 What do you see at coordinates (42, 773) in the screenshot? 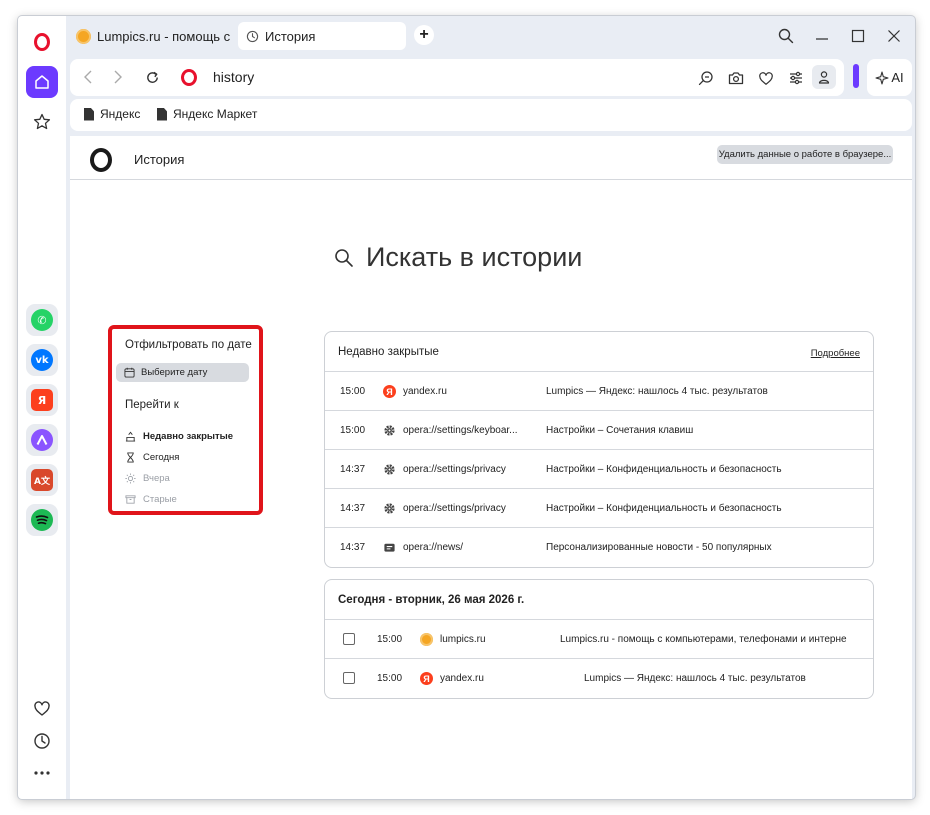
I see `more-sidebar-button` at bounding box center [42, 773].